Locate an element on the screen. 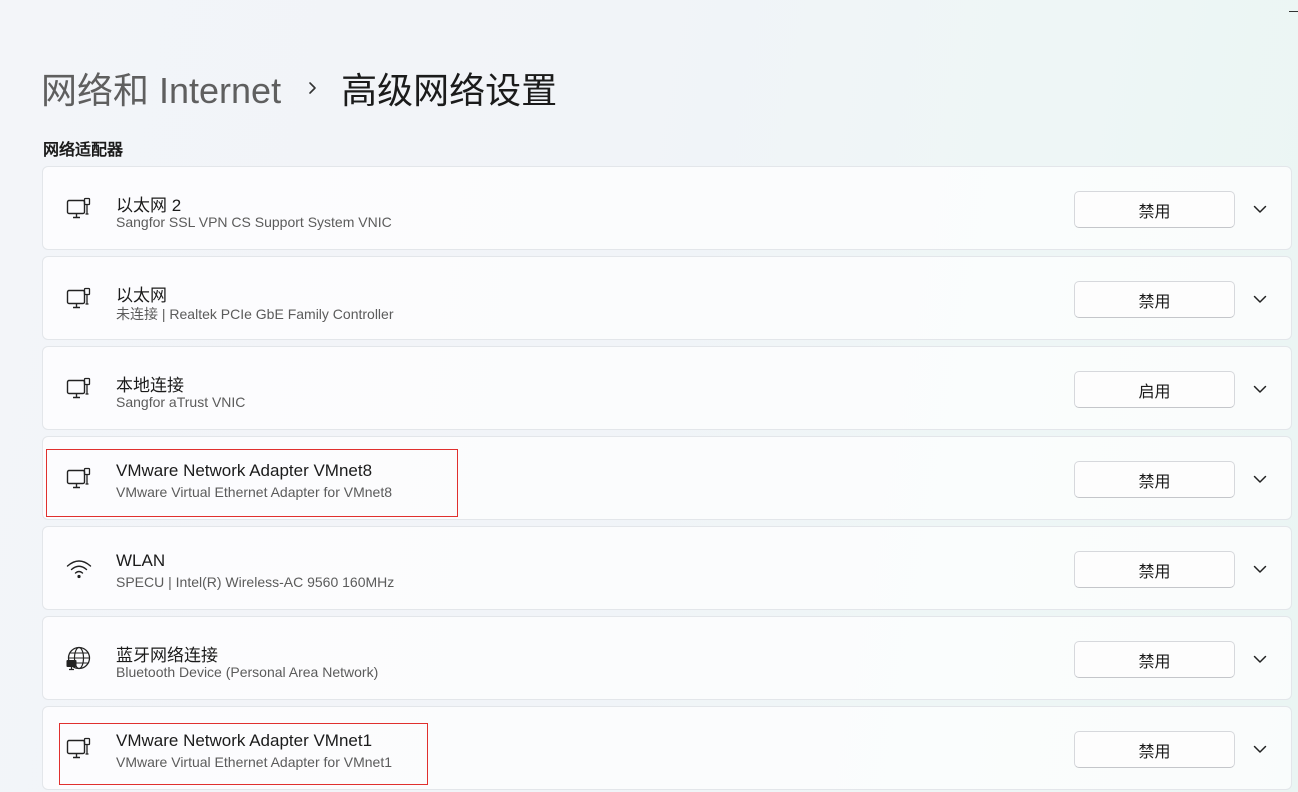 The width and height of the screenshot is (1298, 792). adapter-card: 本地连接 Sangfor aTrust VNIC 启用 is located at coordinates (667, 388).